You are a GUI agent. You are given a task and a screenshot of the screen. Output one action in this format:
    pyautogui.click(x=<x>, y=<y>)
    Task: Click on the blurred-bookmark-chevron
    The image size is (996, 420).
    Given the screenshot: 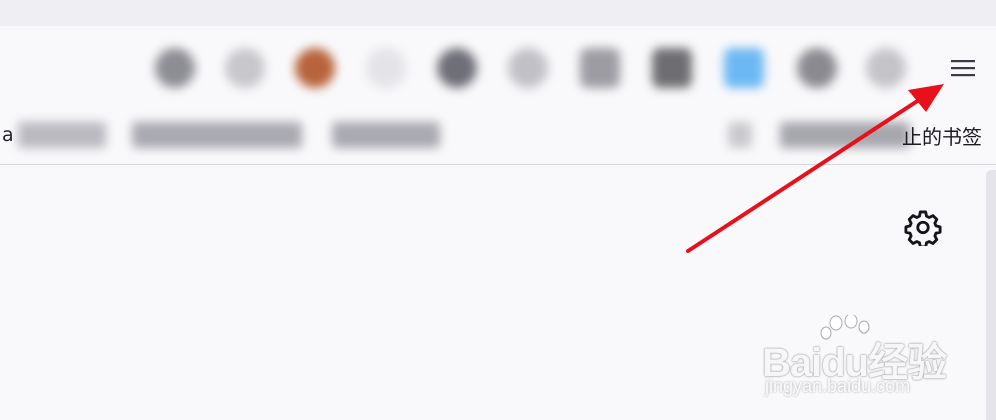 What is the action you would take?
    pyautogui.click(x=740, y=135)
    